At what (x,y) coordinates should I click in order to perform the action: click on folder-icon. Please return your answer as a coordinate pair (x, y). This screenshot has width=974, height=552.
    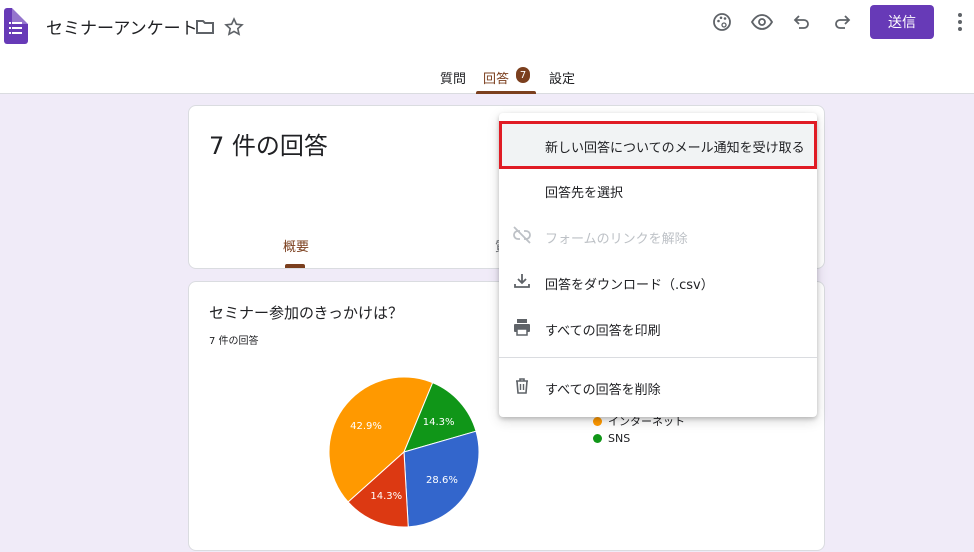
    Looking at the image, I should click on (205, 27).